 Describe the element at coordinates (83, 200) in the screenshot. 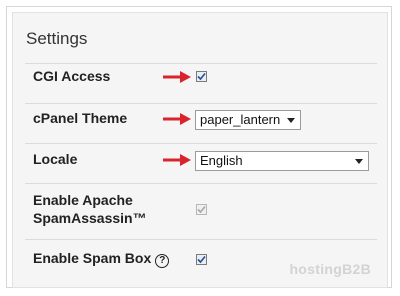

I see `enable-spamassassin-label-line1: Enable Apache` at that location.